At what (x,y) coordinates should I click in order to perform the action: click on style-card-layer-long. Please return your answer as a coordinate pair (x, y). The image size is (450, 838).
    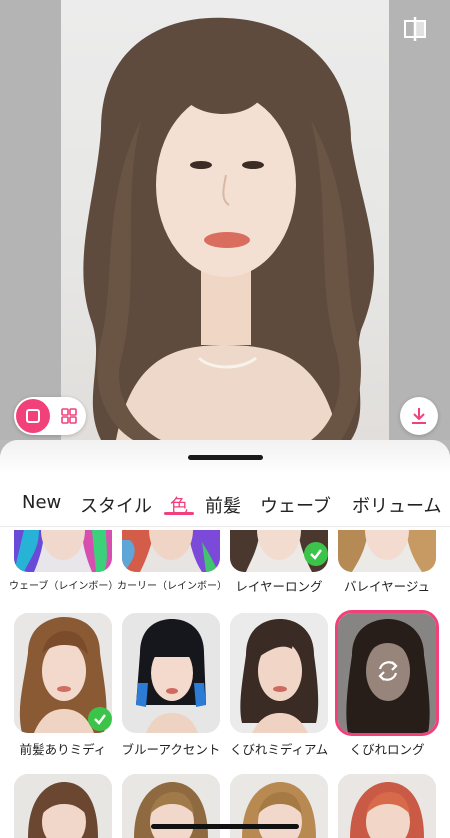
    Looking at the image, I should click on (279, 551).